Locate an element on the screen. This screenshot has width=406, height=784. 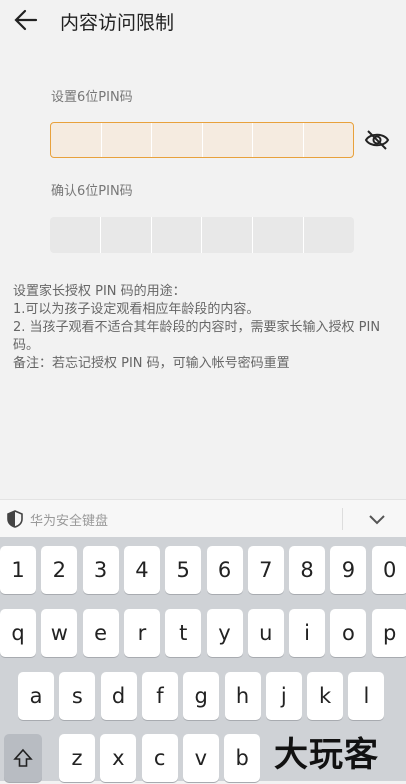
key-1: 1 is located at coordinates (18, 570).